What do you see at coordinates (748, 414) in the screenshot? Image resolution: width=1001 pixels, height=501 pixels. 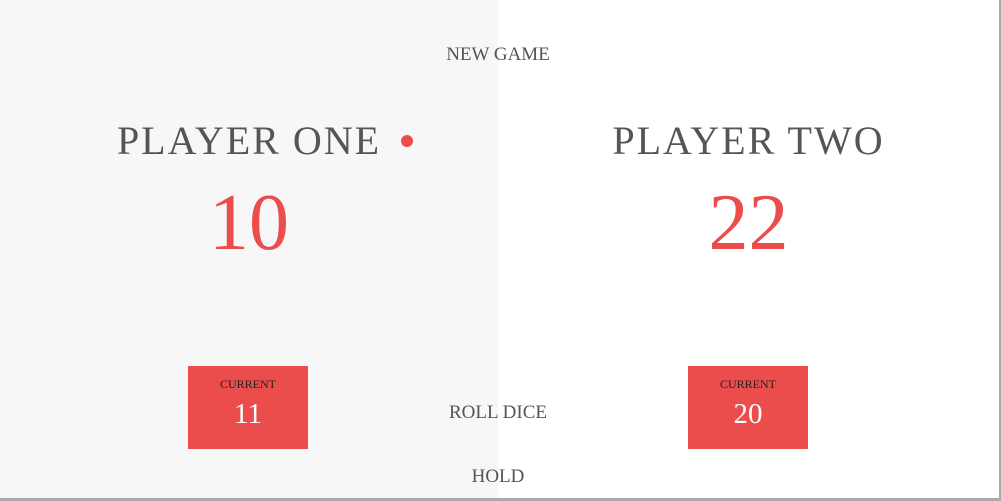 I see `player-two-current-score: 20` at bounding box center [748, 414].